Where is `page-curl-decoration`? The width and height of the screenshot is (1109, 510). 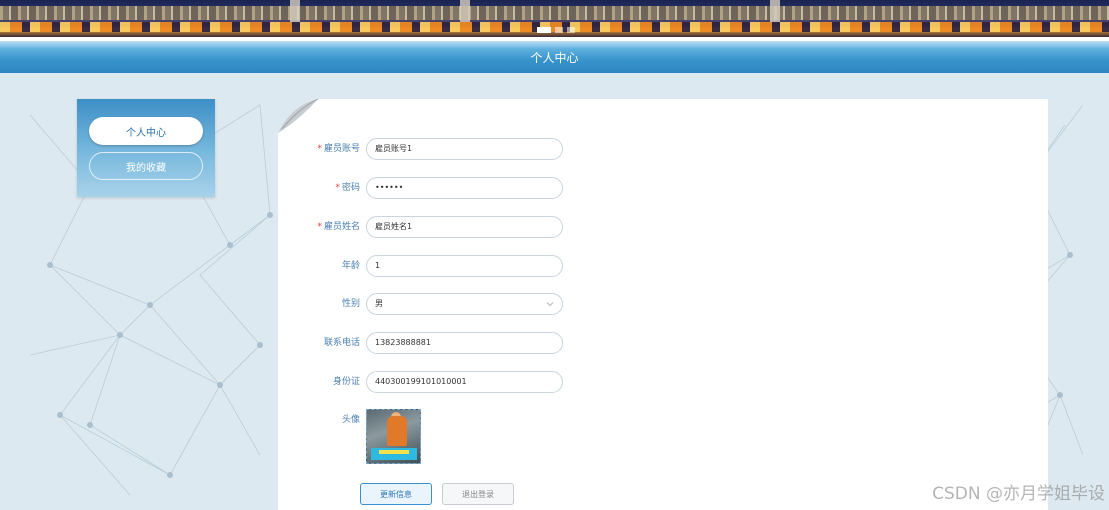 page-curl-decoration is located at coordinates (298, 116).